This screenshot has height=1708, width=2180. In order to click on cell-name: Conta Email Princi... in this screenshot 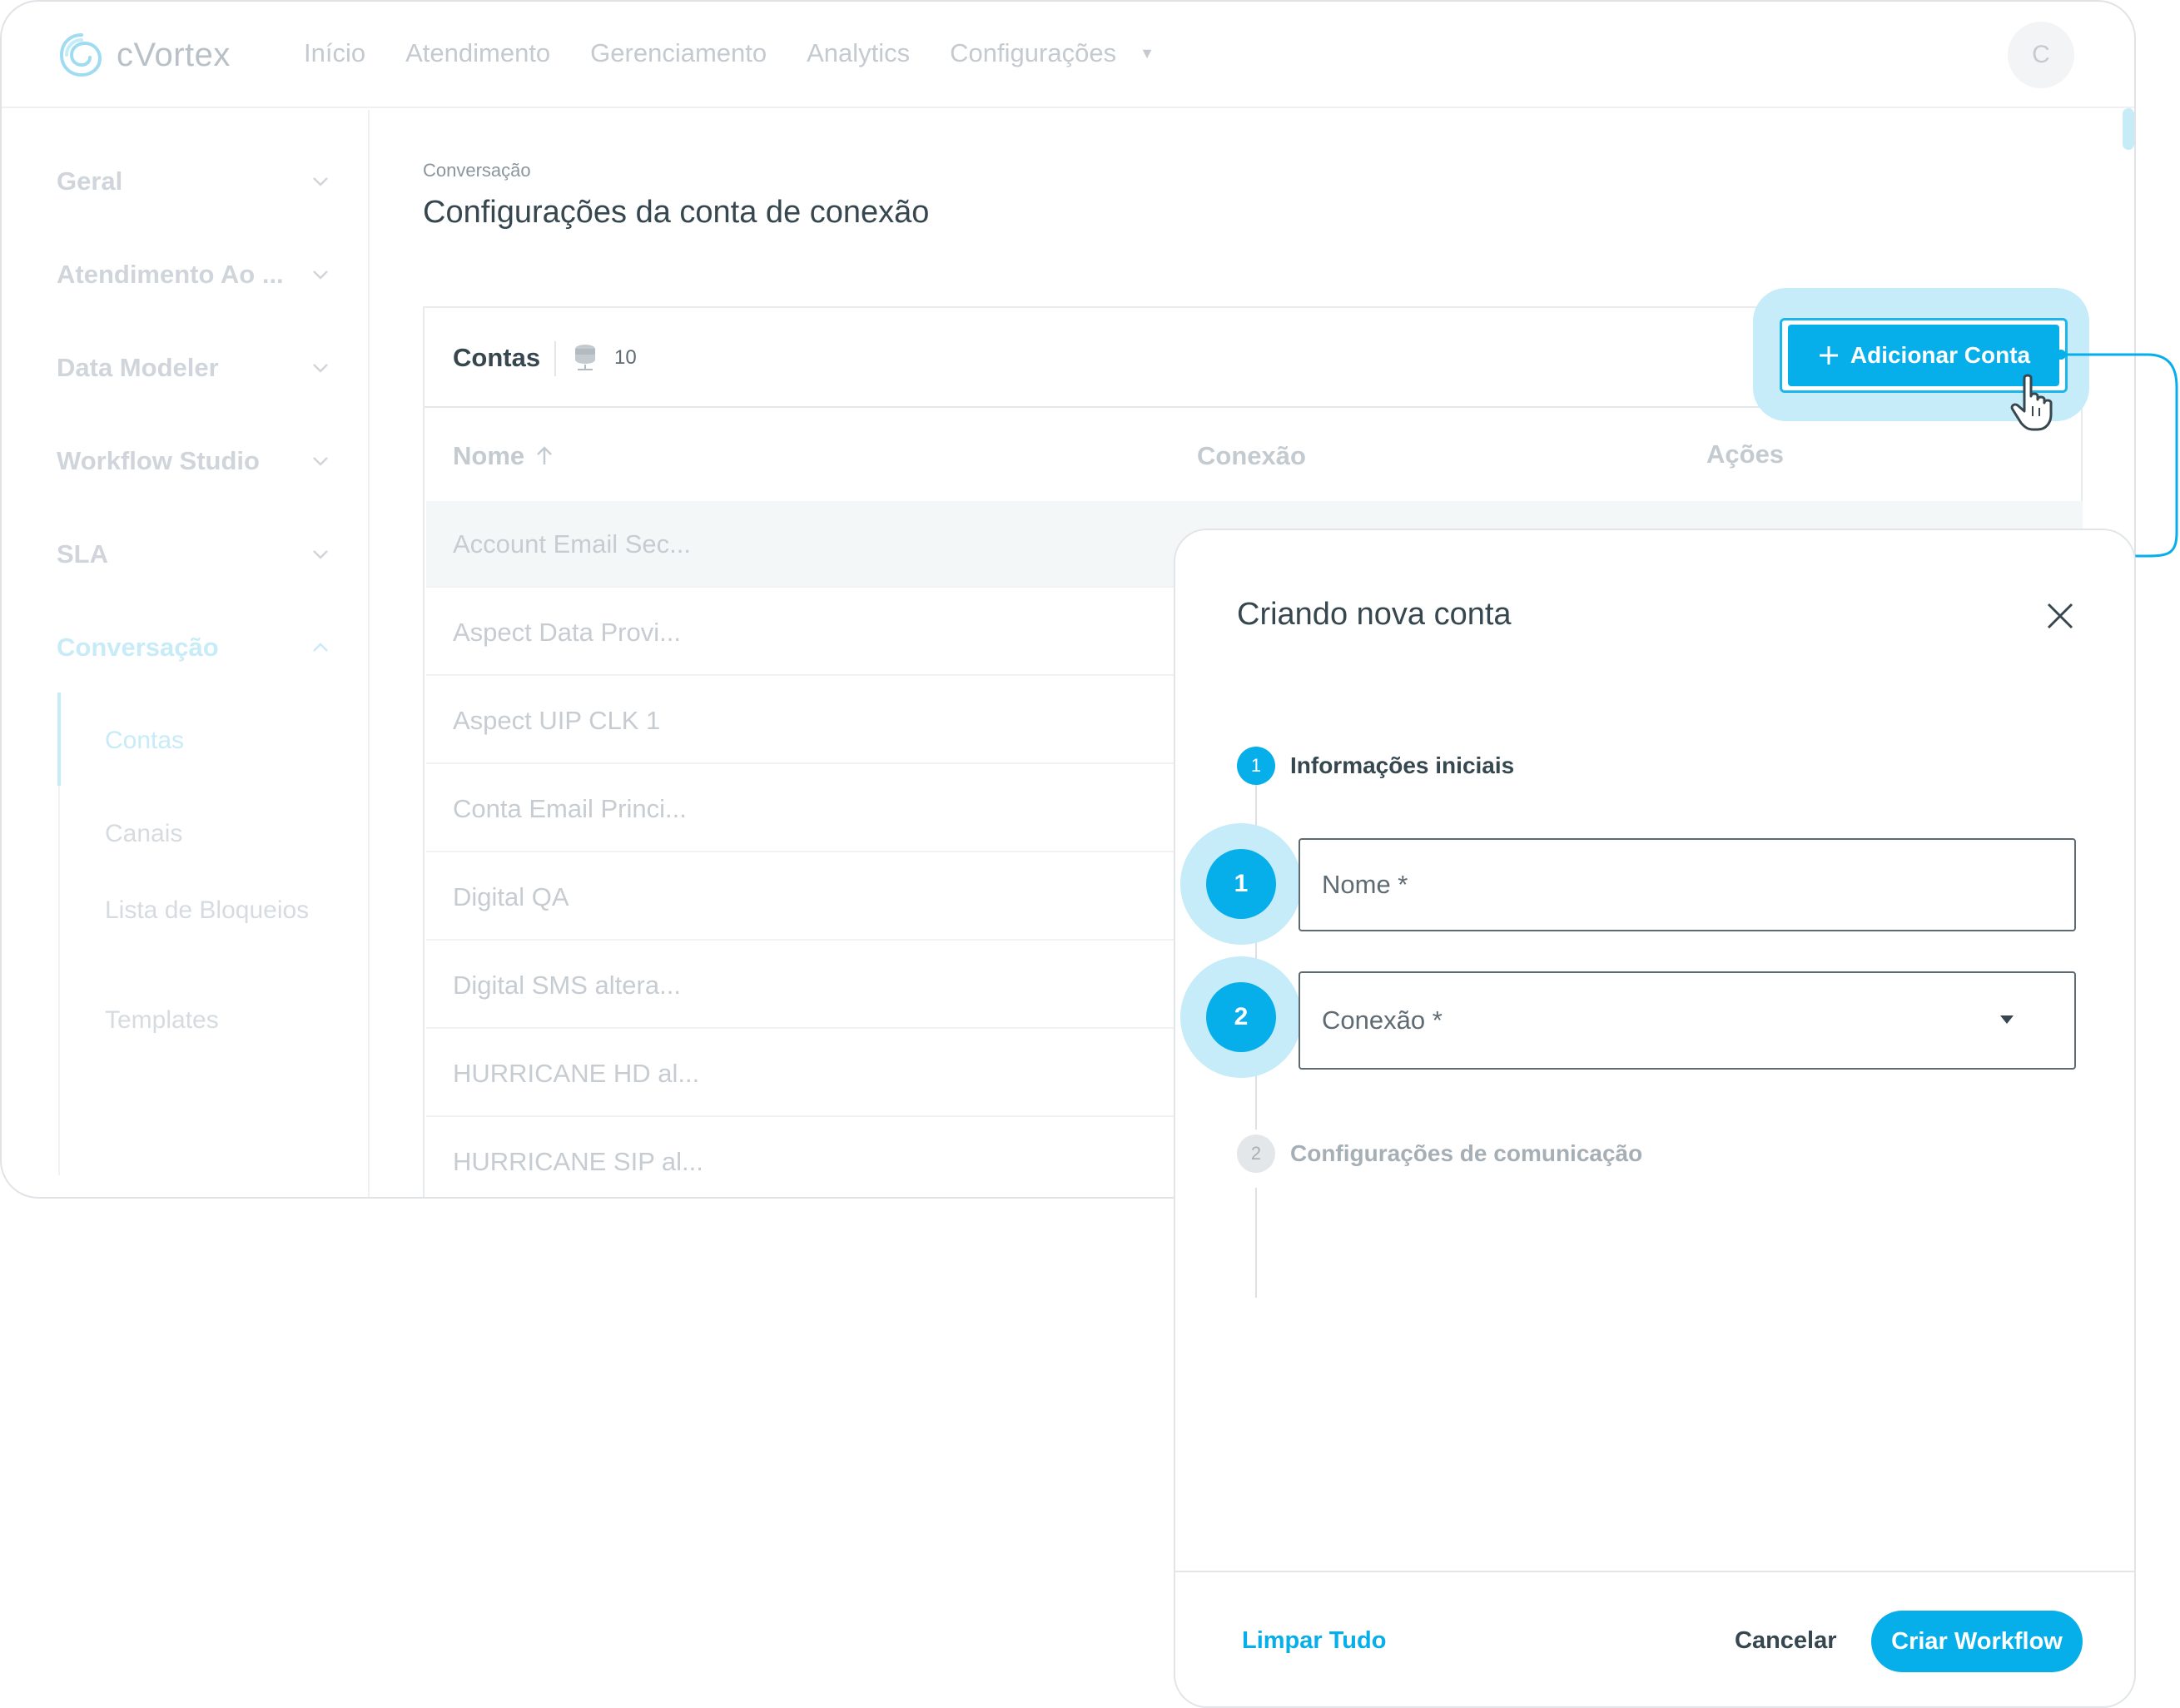, I will do `click(570, 808)`.